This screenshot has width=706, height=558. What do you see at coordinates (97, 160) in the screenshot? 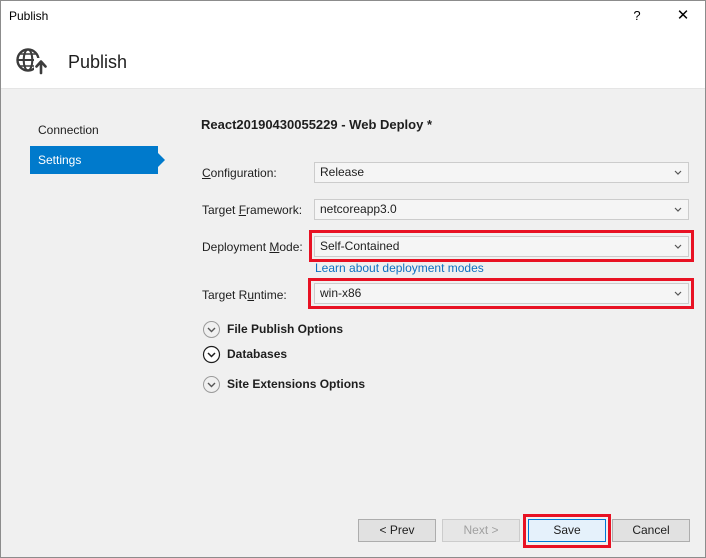
I see `sidebar-item-settings: Settings` at bounding box center [97, 160].